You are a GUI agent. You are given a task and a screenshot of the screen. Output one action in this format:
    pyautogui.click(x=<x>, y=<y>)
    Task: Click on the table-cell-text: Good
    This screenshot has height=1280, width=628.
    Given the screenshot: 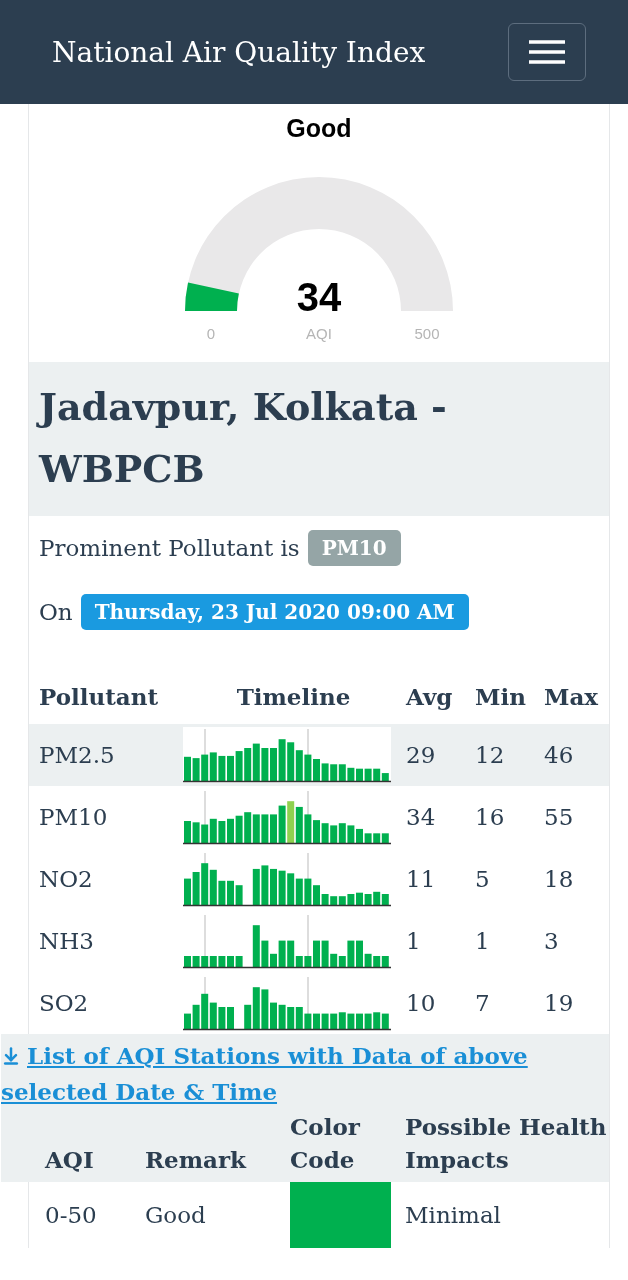 What is the action you would take?
    pyautogui.click(x=176, y=1215)
    